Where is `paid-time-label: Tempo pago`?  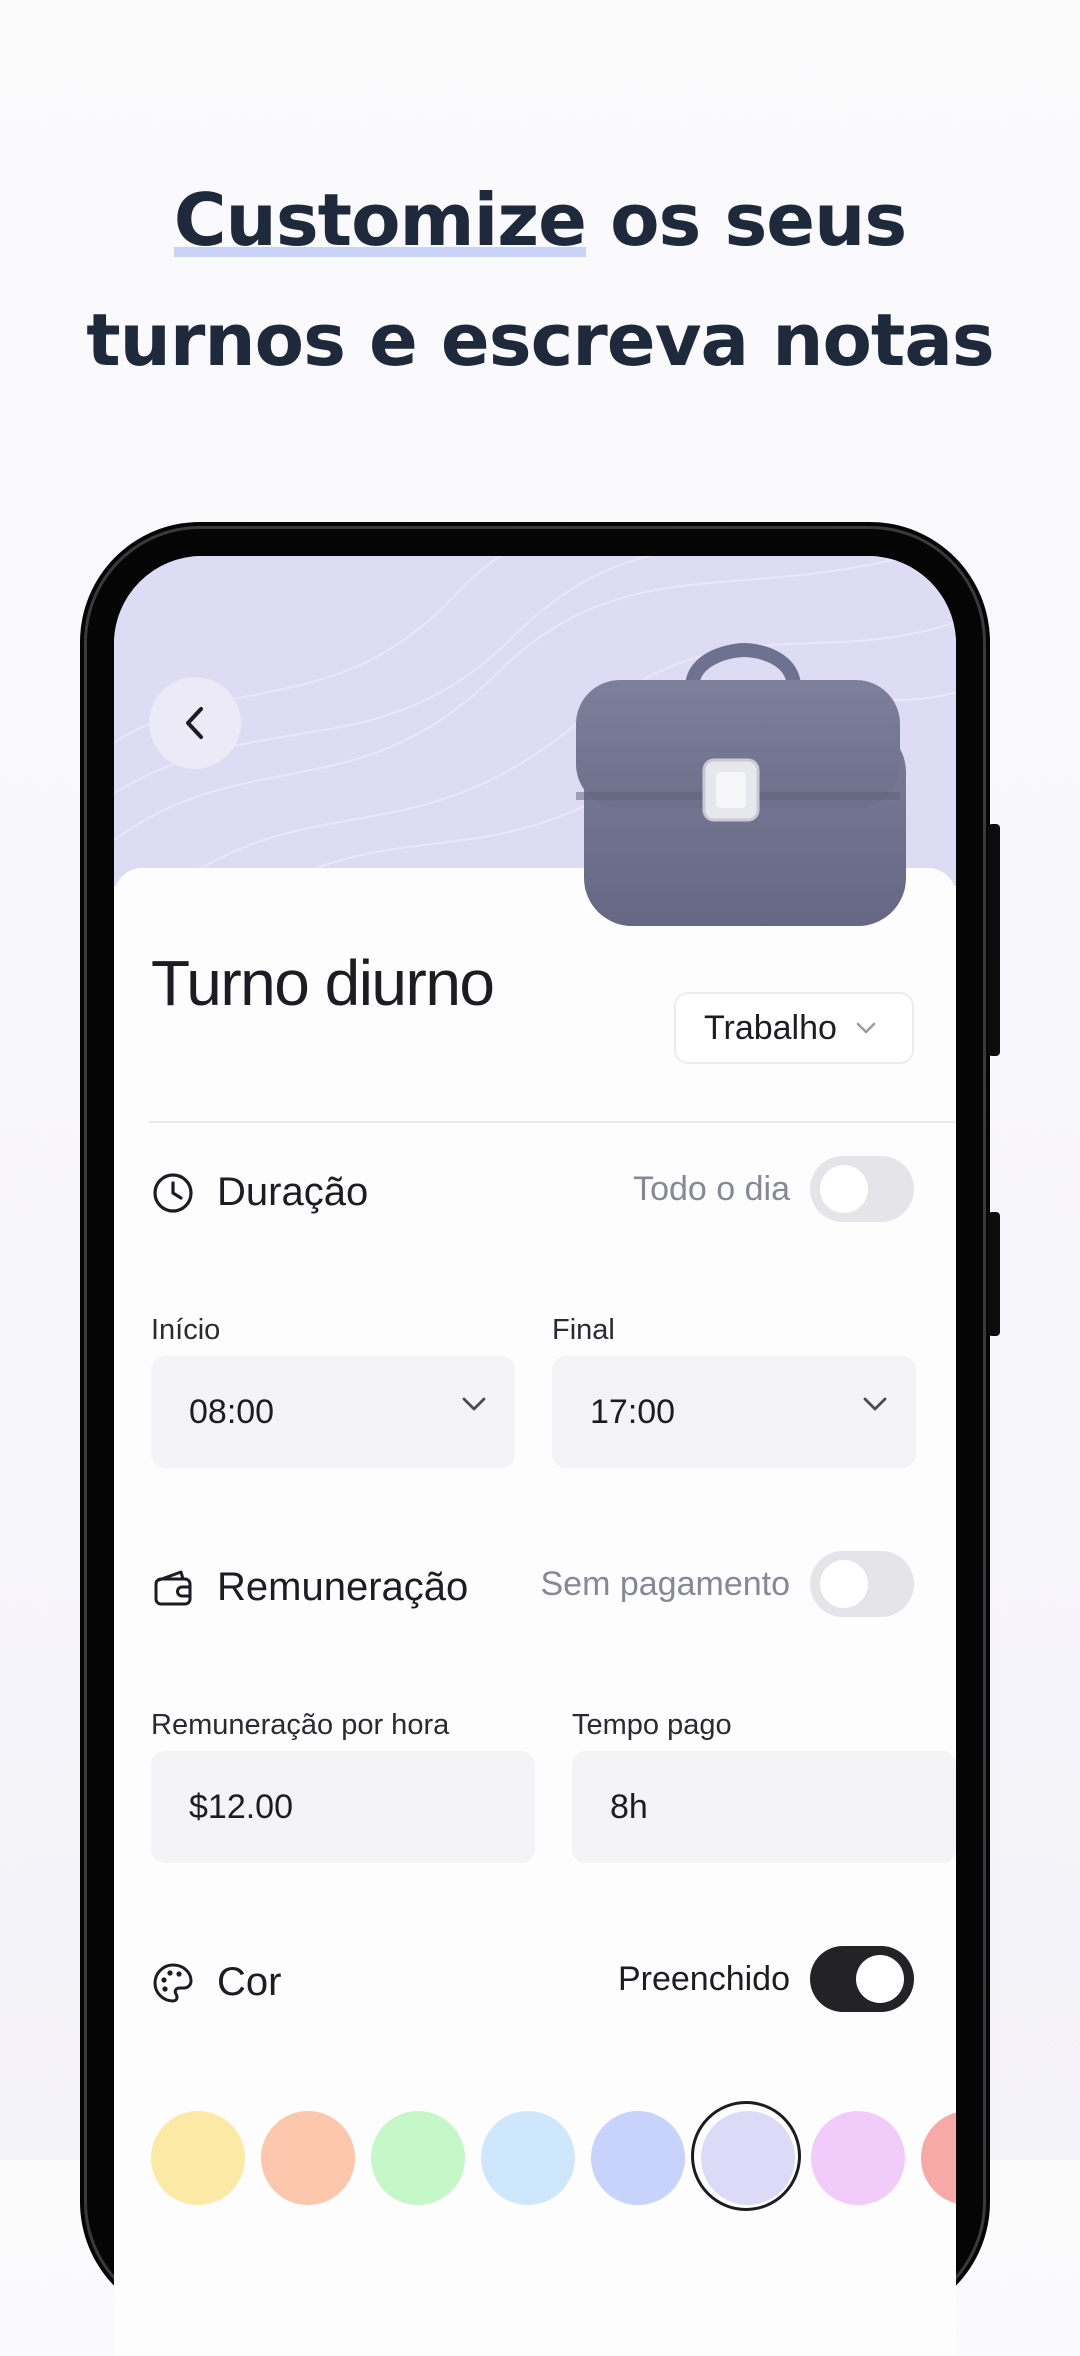
paid-time-label: Tempo pago is located at coordinates (652, 1725).